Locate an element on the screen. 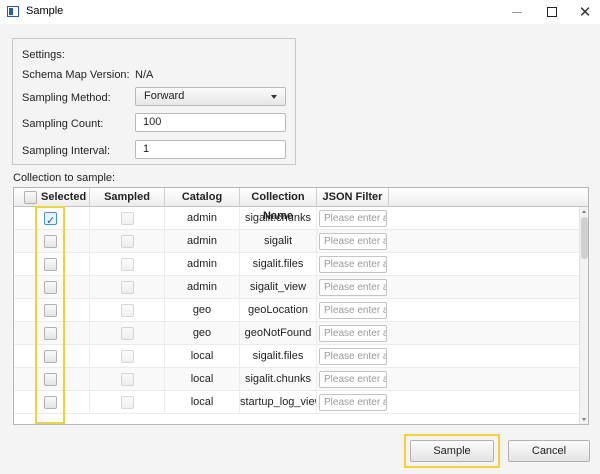  selected-column-highlight is located at coordinates (50, 315).